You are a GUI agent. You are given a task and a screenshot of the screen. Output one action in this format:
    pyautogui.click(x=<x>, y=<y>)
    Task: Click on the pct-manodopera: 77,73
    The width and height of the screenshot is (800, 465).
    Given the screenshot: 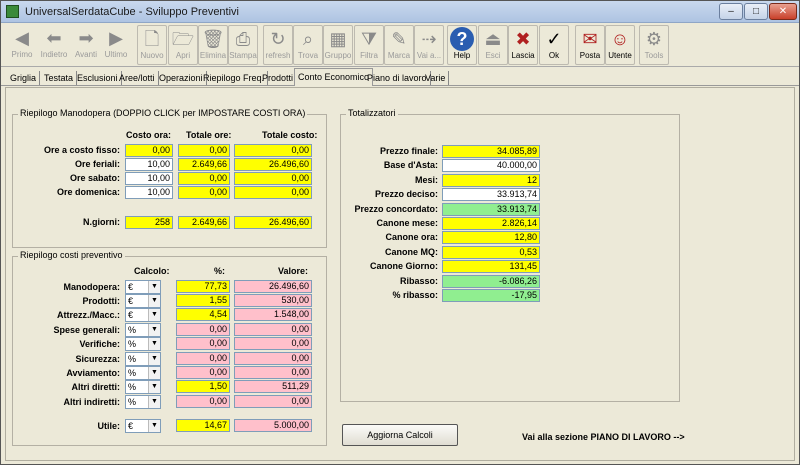 What is the action you would take?
    pyautogui.click(x=203, y=286)
    